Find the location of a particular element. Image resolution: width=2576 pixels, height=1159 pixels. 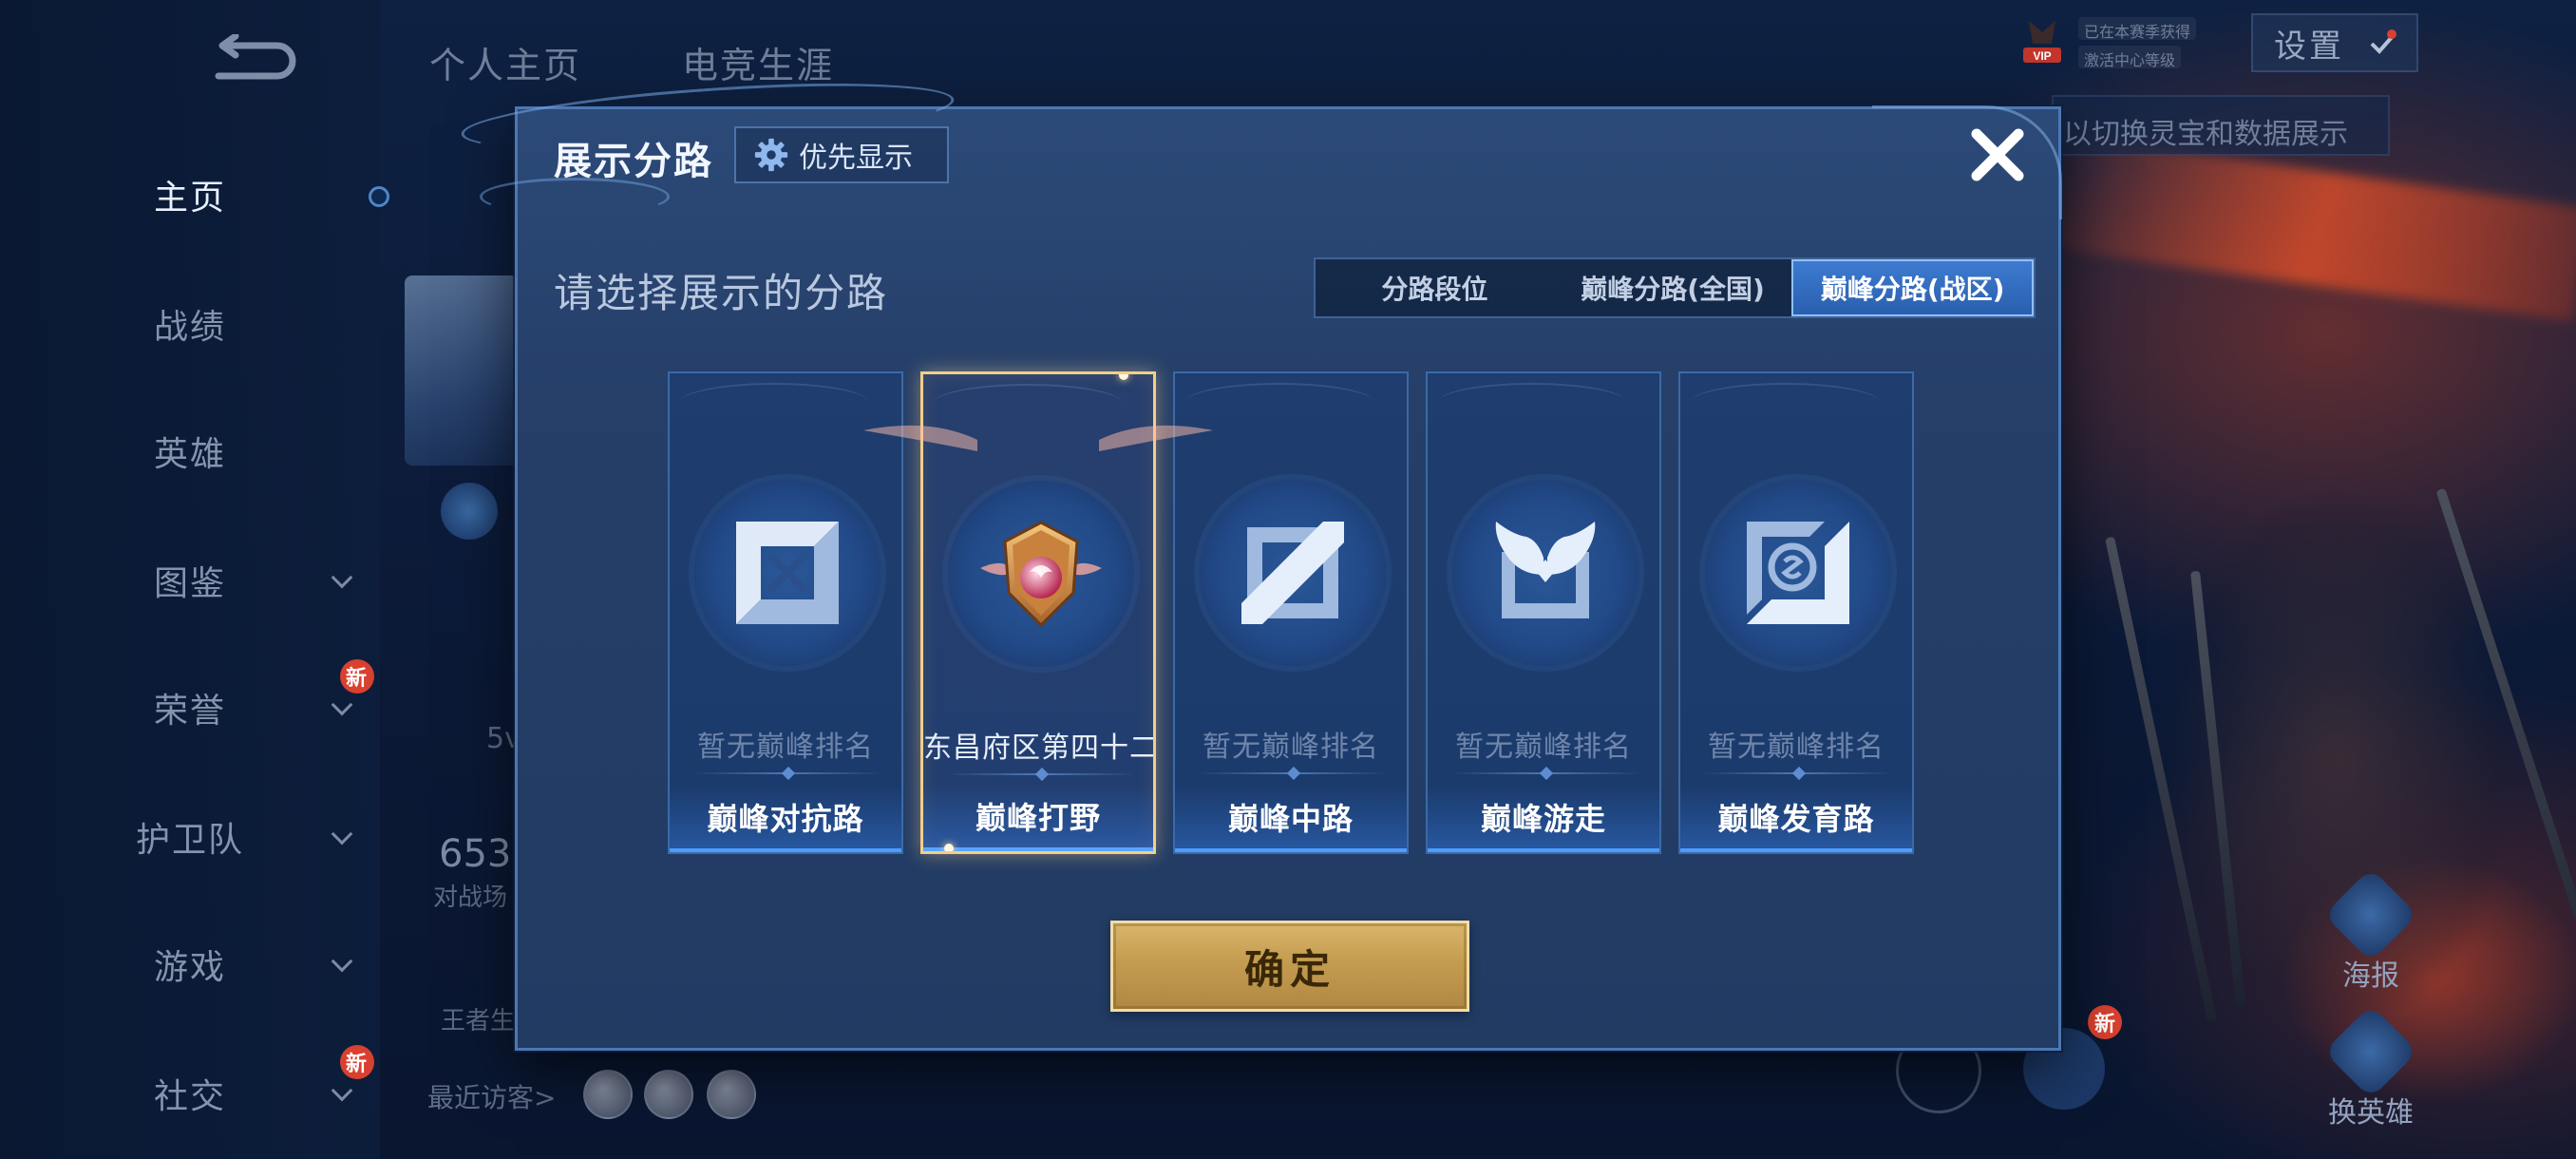

sidebar-item-label: 护卫队 is located at coordinates (189, 840).